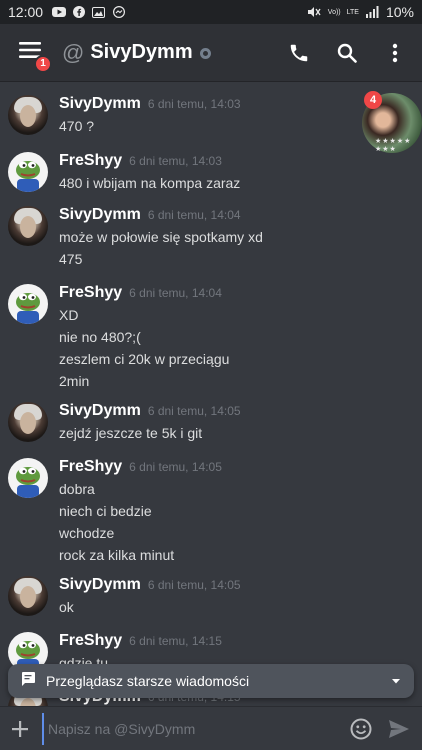 This screenshot has width=422, height=750. Describe the element at coordinates (399, 12) in the screenshot. I see `battery-level: 10%` at that location.